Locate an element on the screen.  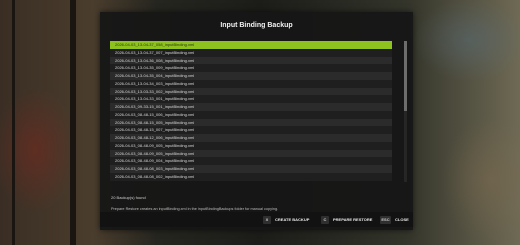
backup-list-item: 2026-04-03_13-04-35_004_inputBinding.xml is located at coordinates (251, 76).